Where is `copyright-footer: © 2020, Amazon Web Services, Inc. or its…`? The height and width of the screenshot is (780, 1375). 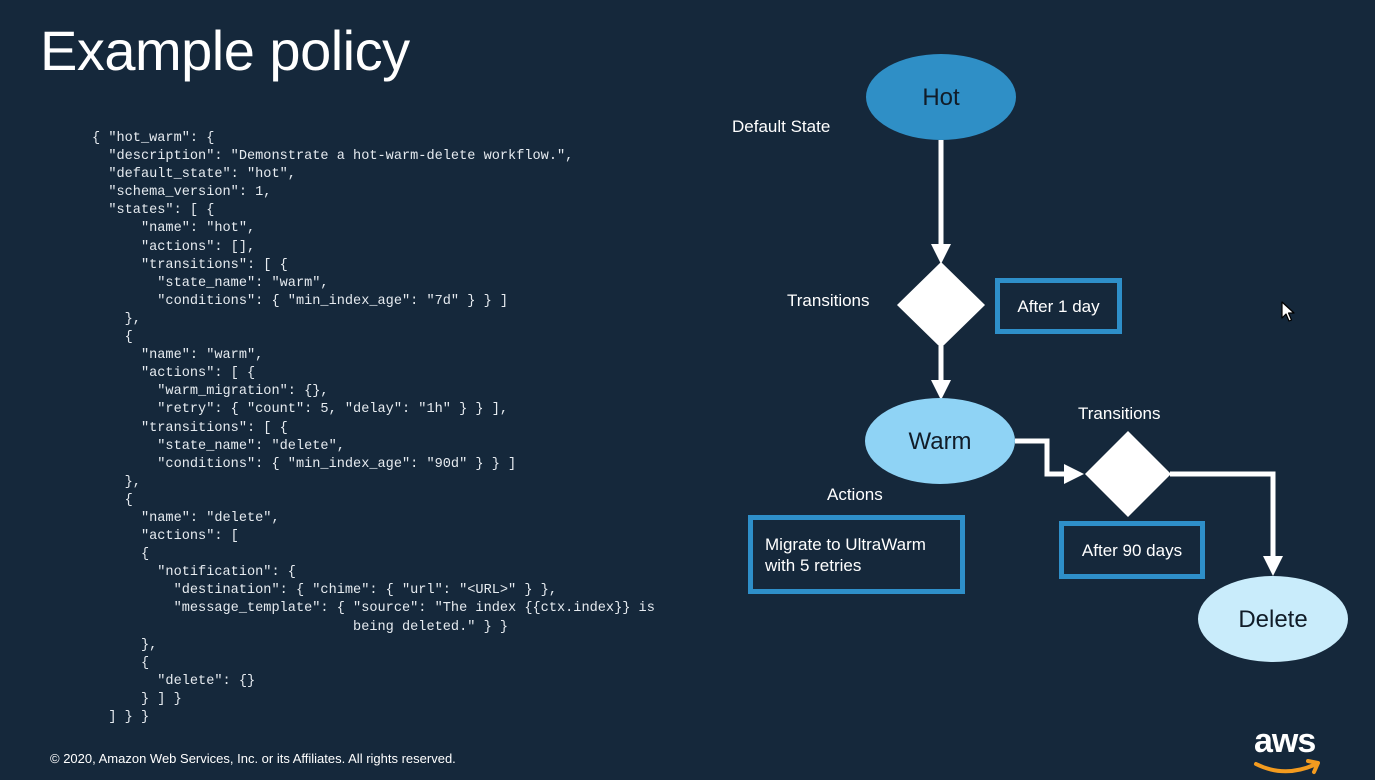 copyright-footer: © 2020, Amazon Web Services, Inc. or its… is located at coordinates (253, 758).